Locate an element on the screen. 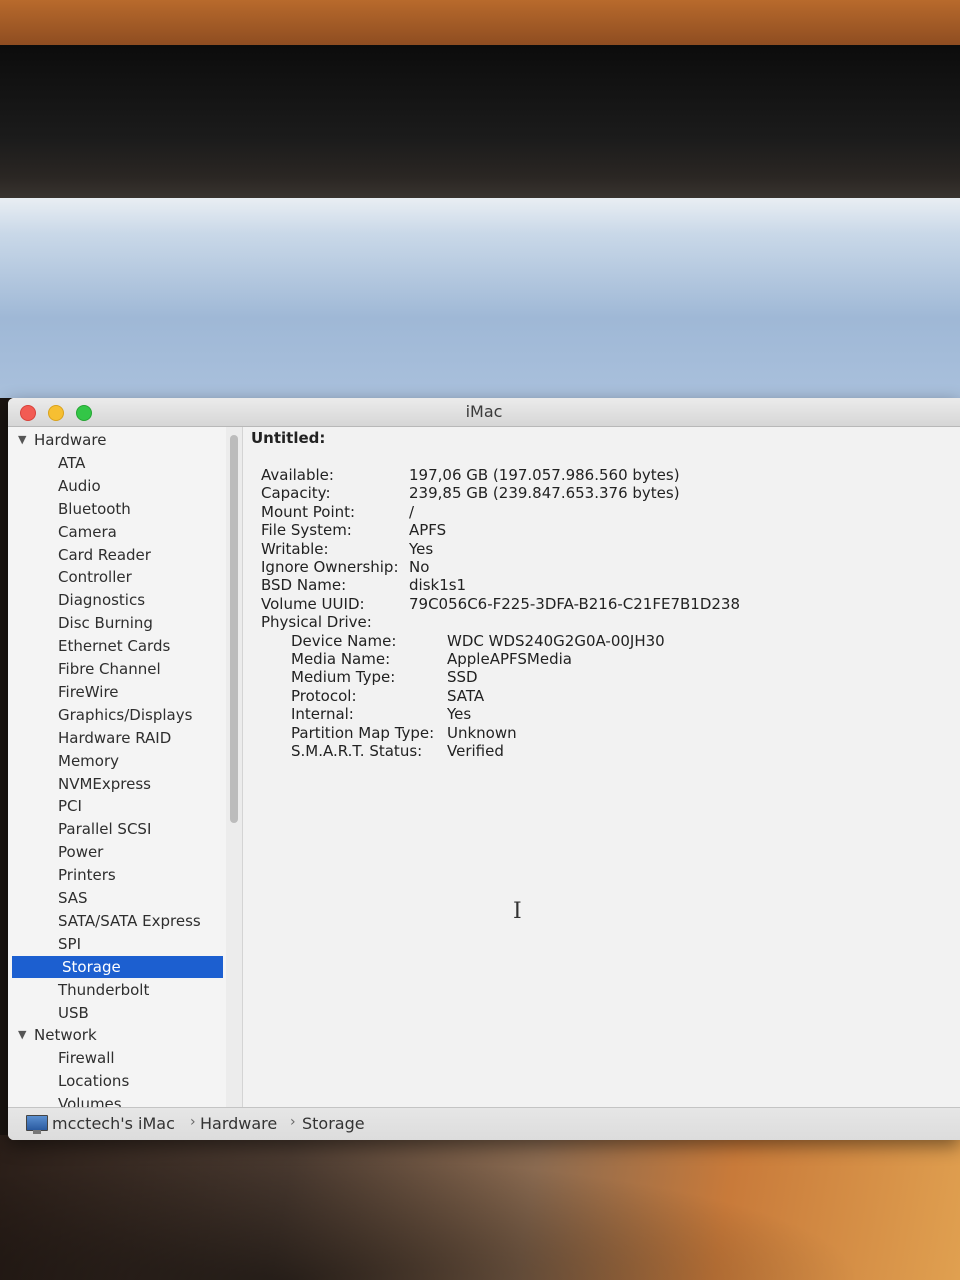 The image size is (960, 1280). property-value: AppleAPFSMedia is located at coordinates (509, 659).